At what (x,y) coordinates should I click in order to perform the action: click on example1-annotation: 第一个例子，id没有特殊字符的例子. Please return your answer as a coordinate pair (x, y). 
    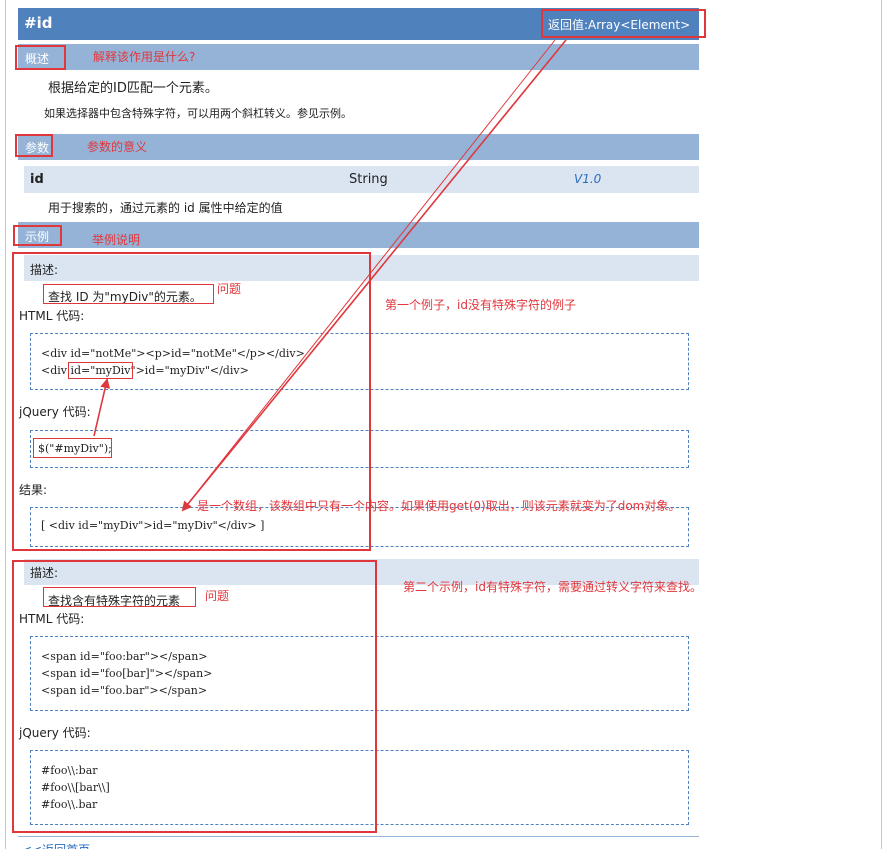
    Looking at the image, I should click on (480, 305).